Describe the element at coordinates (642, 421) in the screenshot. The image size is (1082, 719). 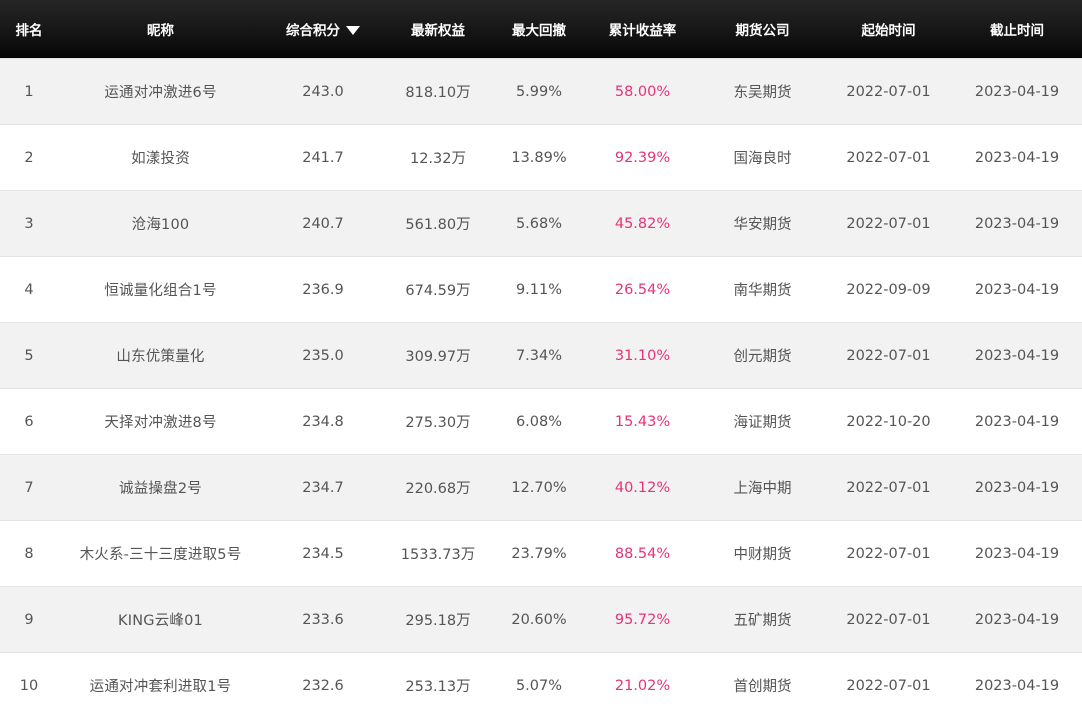
I see `return-cell: 15.43%` at that location.